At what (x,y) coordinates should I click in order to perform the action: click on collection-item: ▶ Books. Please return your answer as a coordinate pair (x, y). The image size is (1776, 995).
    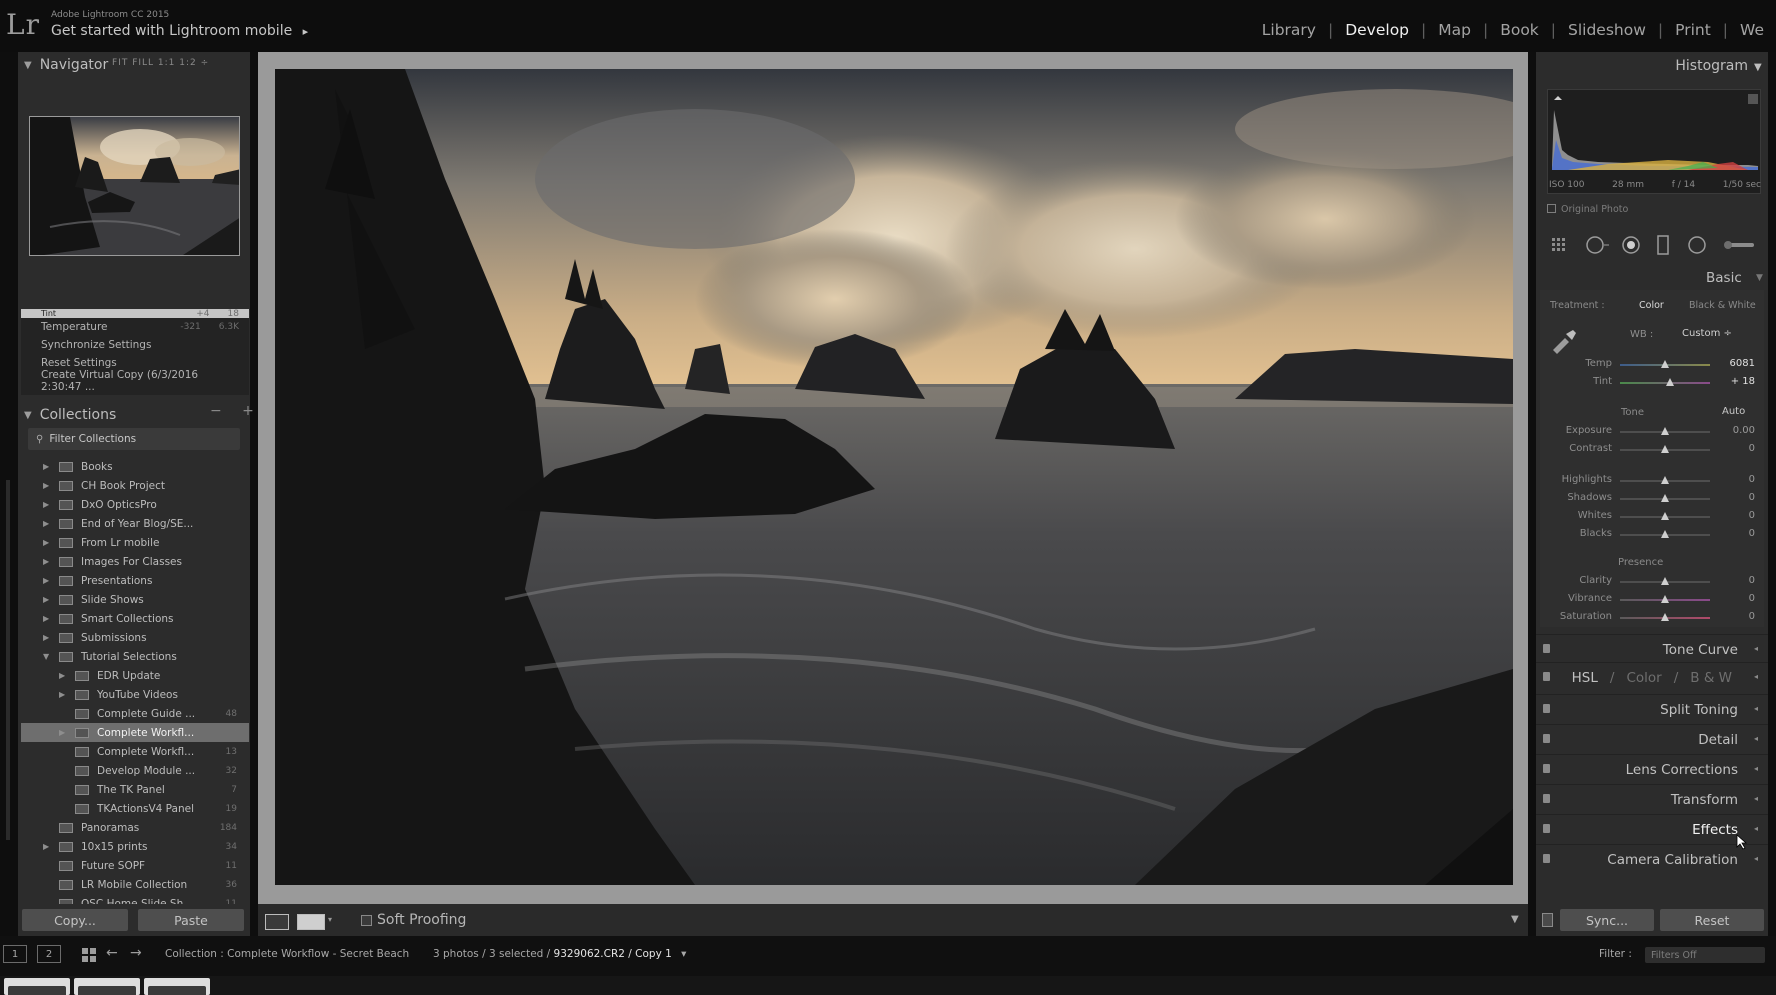
    Looking at the image, I should click on (135, 466).